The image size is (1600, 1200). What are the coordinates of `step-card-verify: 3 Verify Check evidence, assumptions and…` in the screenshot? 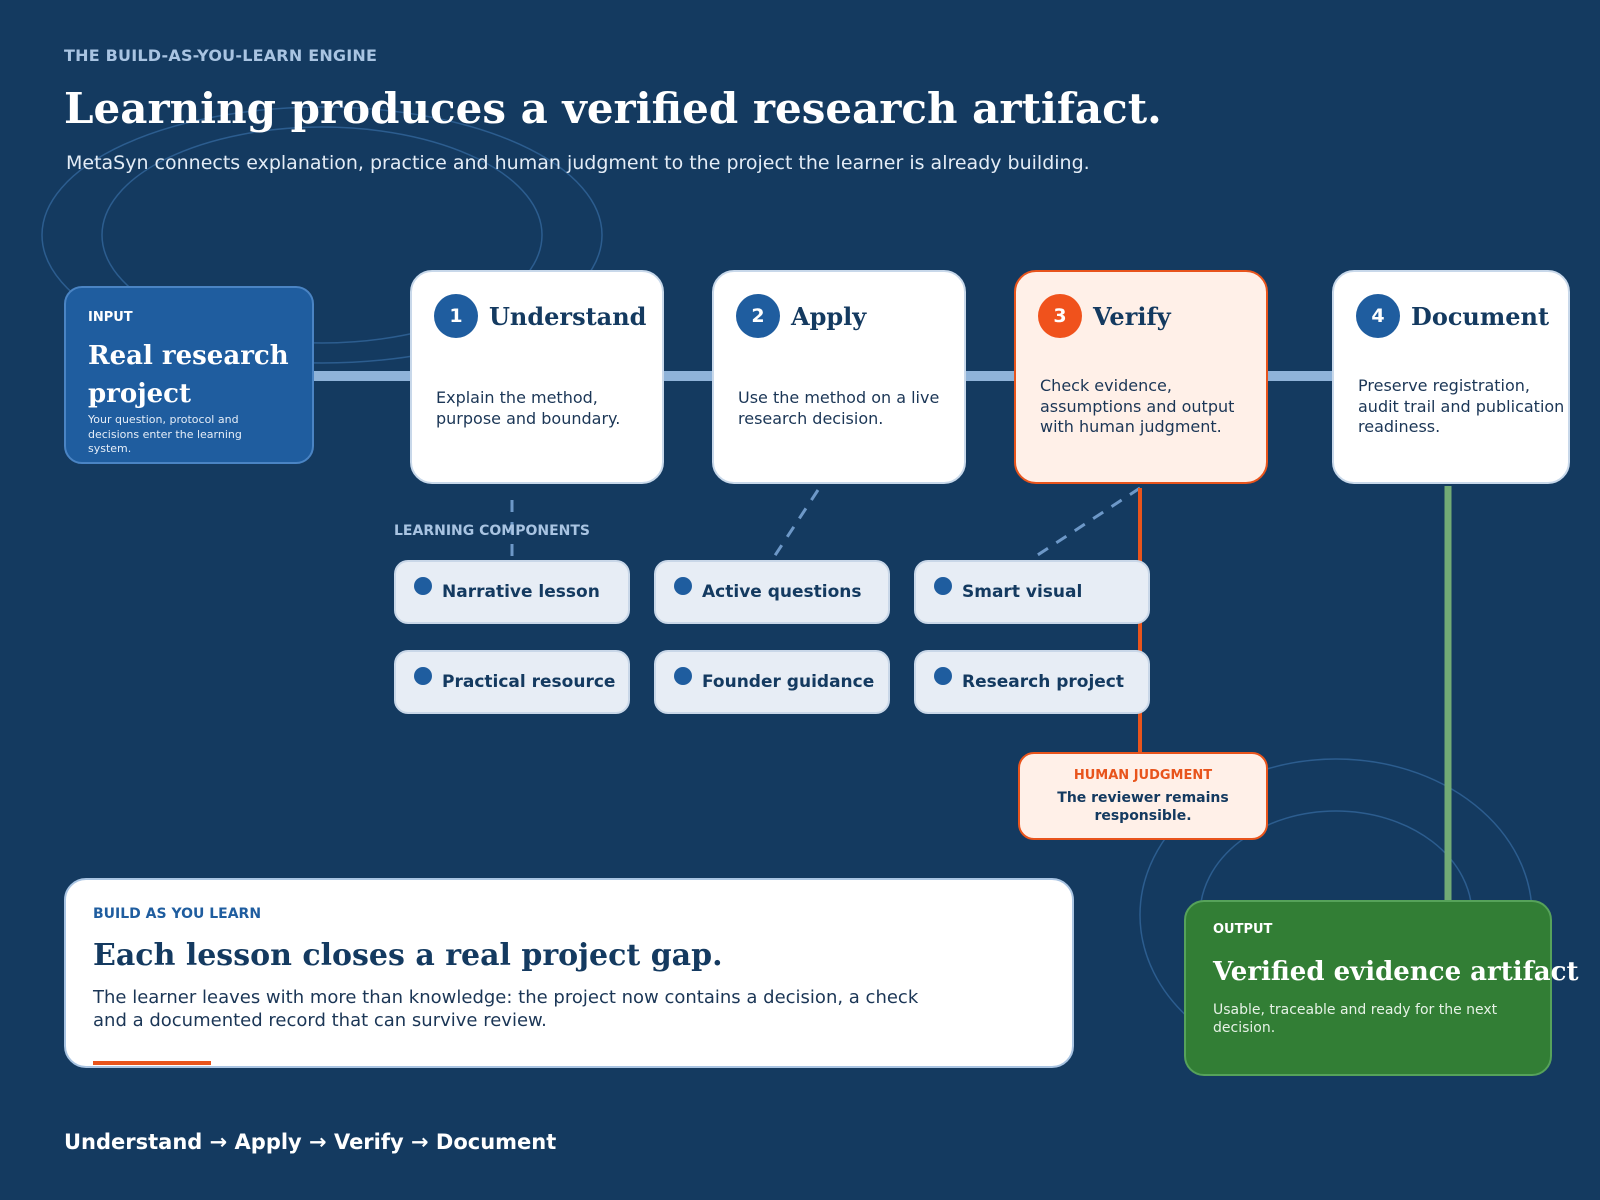 It's located at (1141, 377).